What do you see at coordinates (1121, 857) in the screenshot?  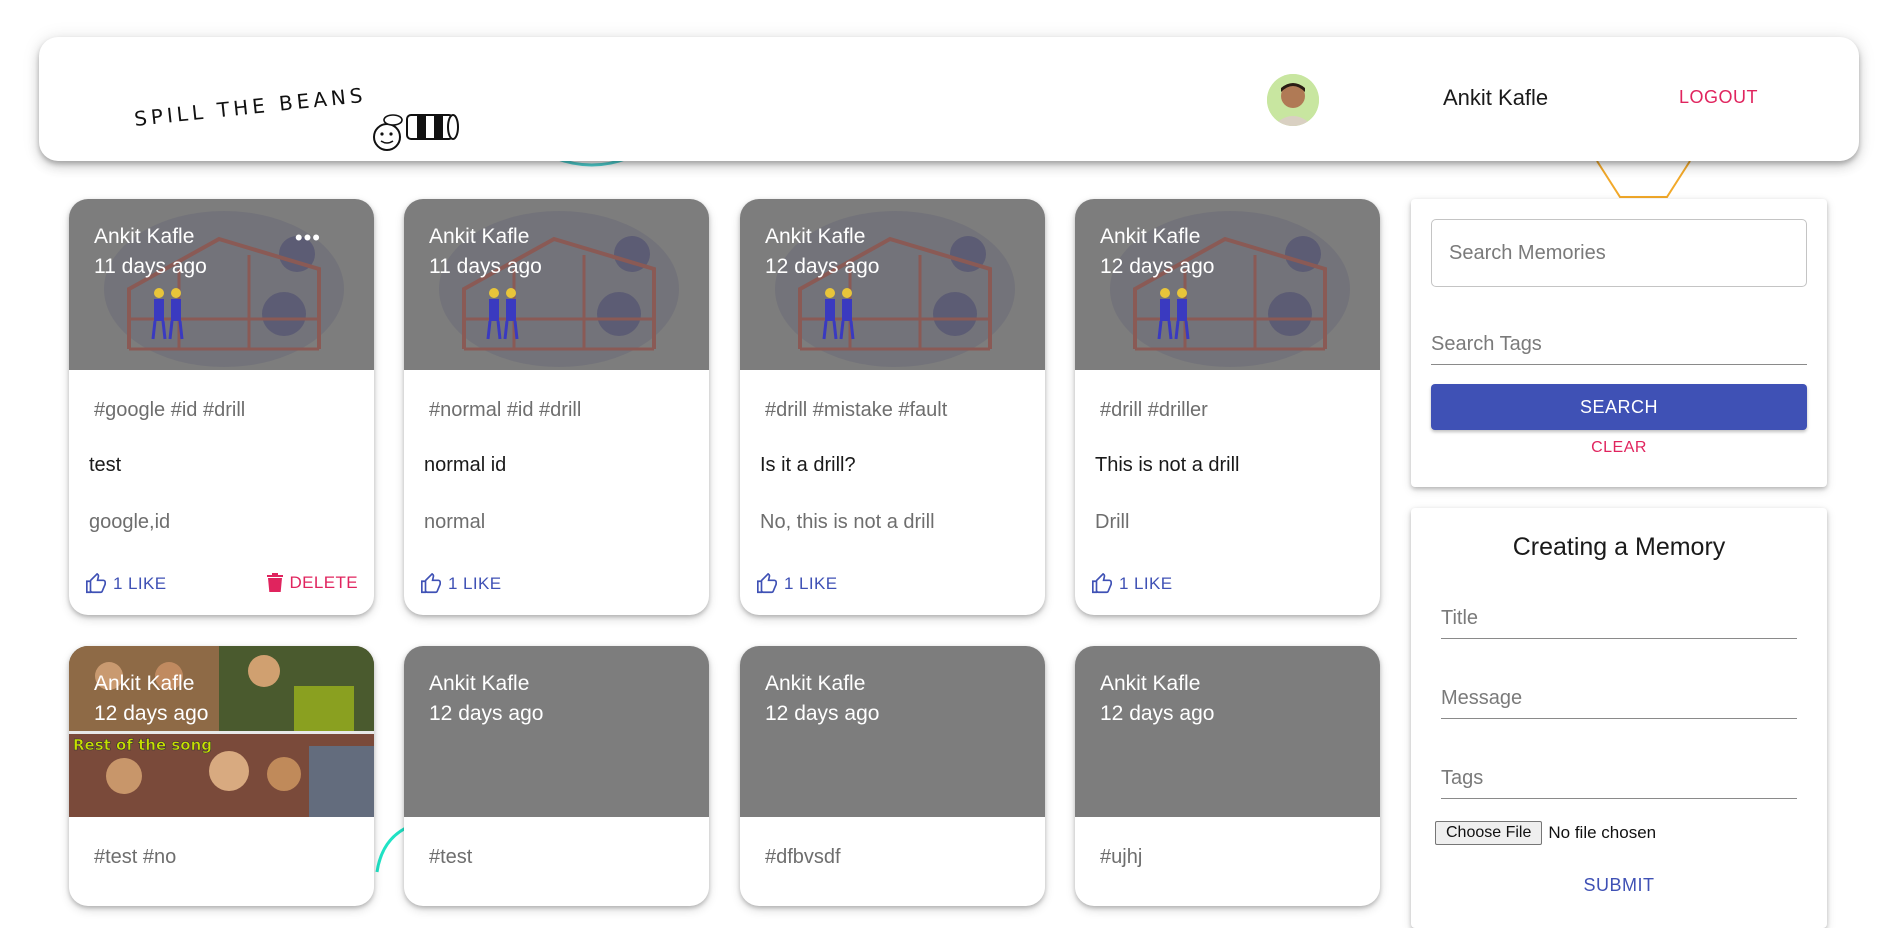 I see `card-tags: #ujhj` at bounding box center [1121, 857].